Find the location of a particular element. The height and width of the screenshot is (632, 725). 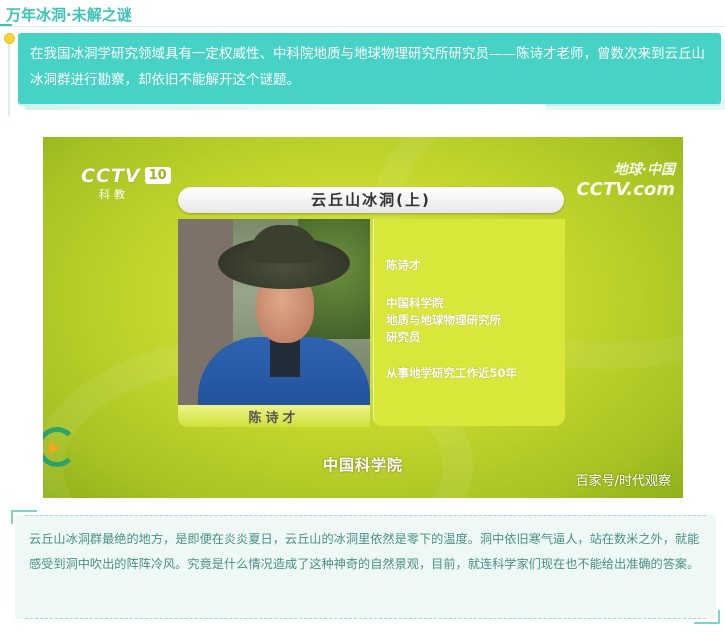

channel-logo: CCTV 10 科教 is located at coordinates (126, 183).